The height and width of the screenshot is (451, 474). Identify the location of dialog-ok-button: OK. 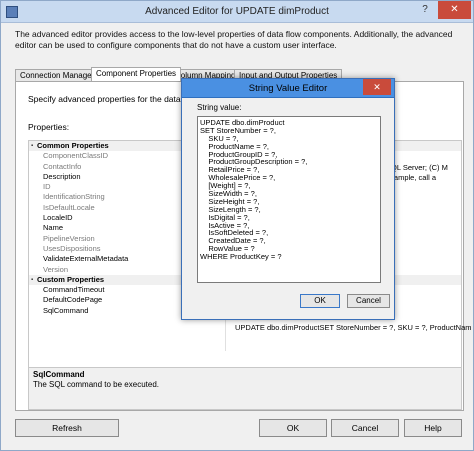
(320, 301).